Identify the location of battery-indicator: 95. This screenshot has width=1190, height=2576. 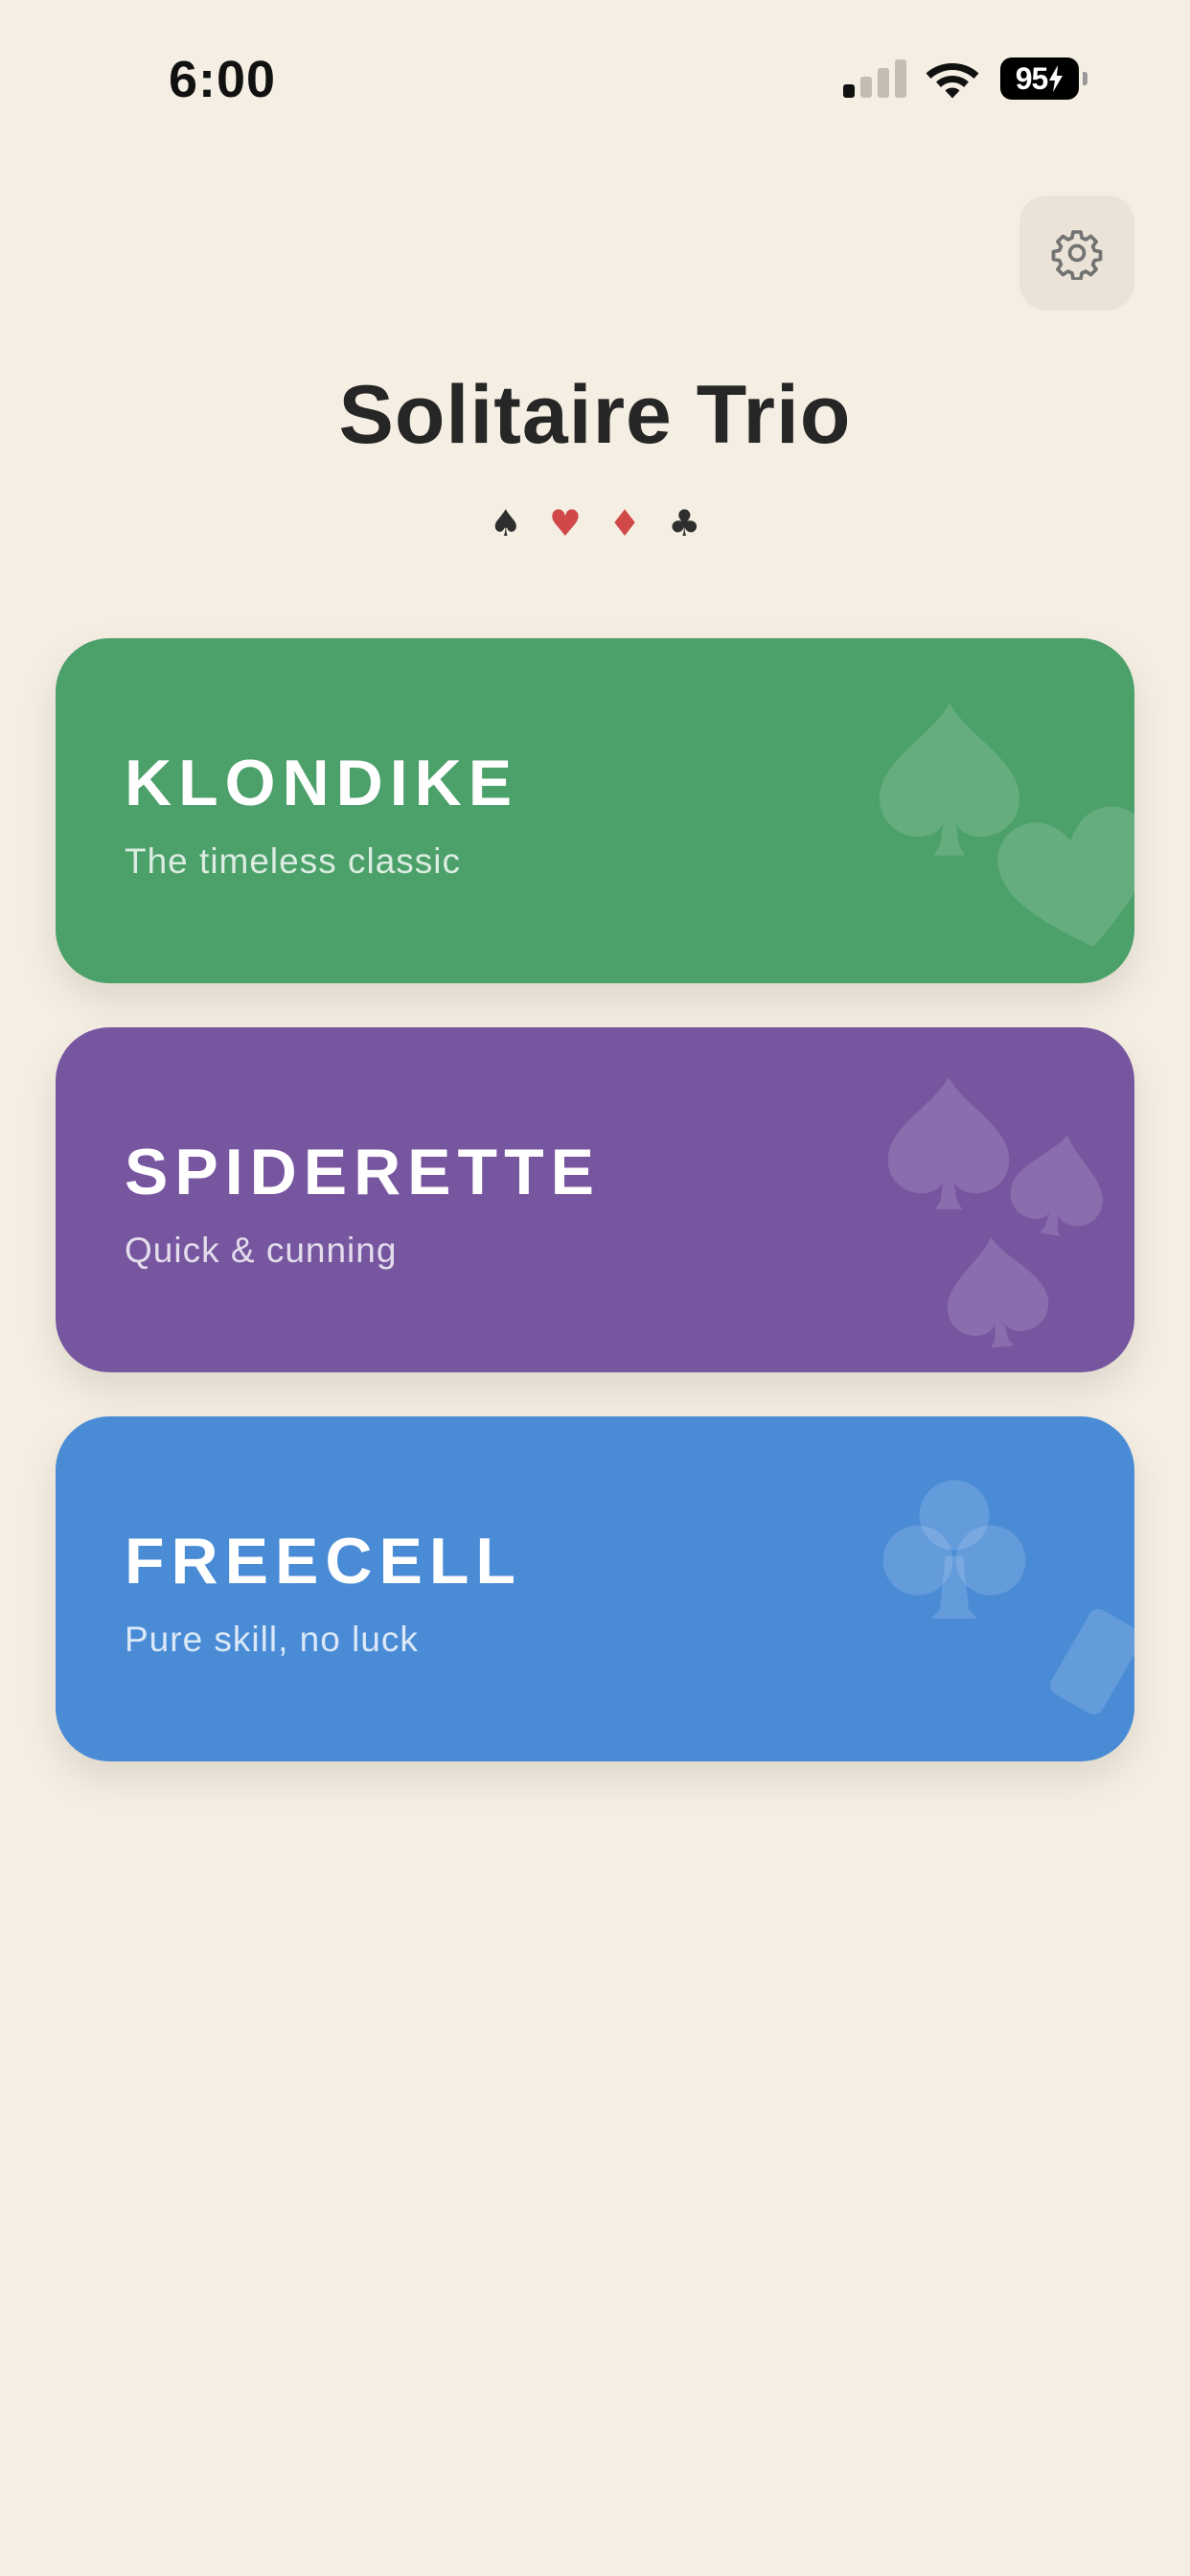
(1043, 79).